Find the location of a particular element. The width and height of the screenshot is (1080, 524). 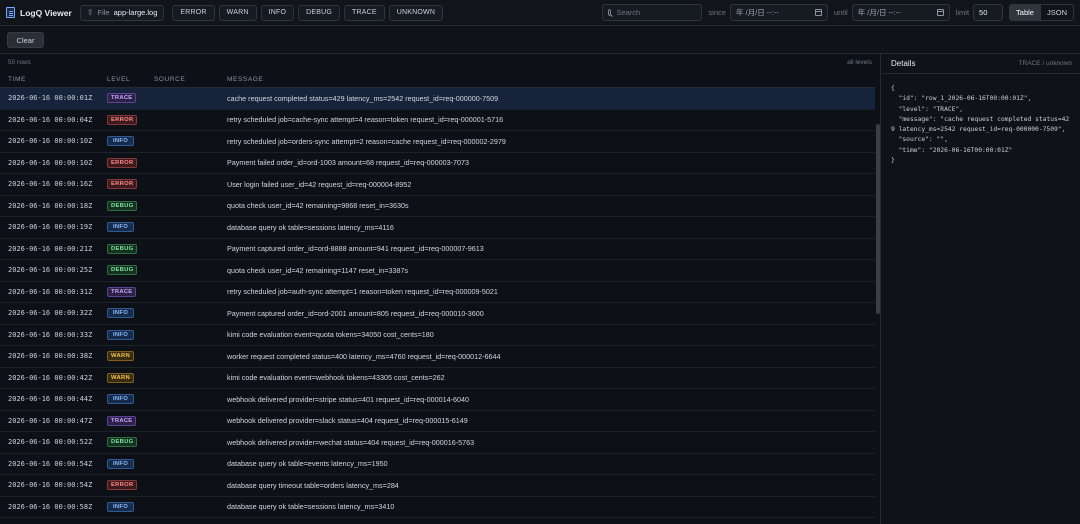

clear-button: Clear is located at coordinates (25, 40).